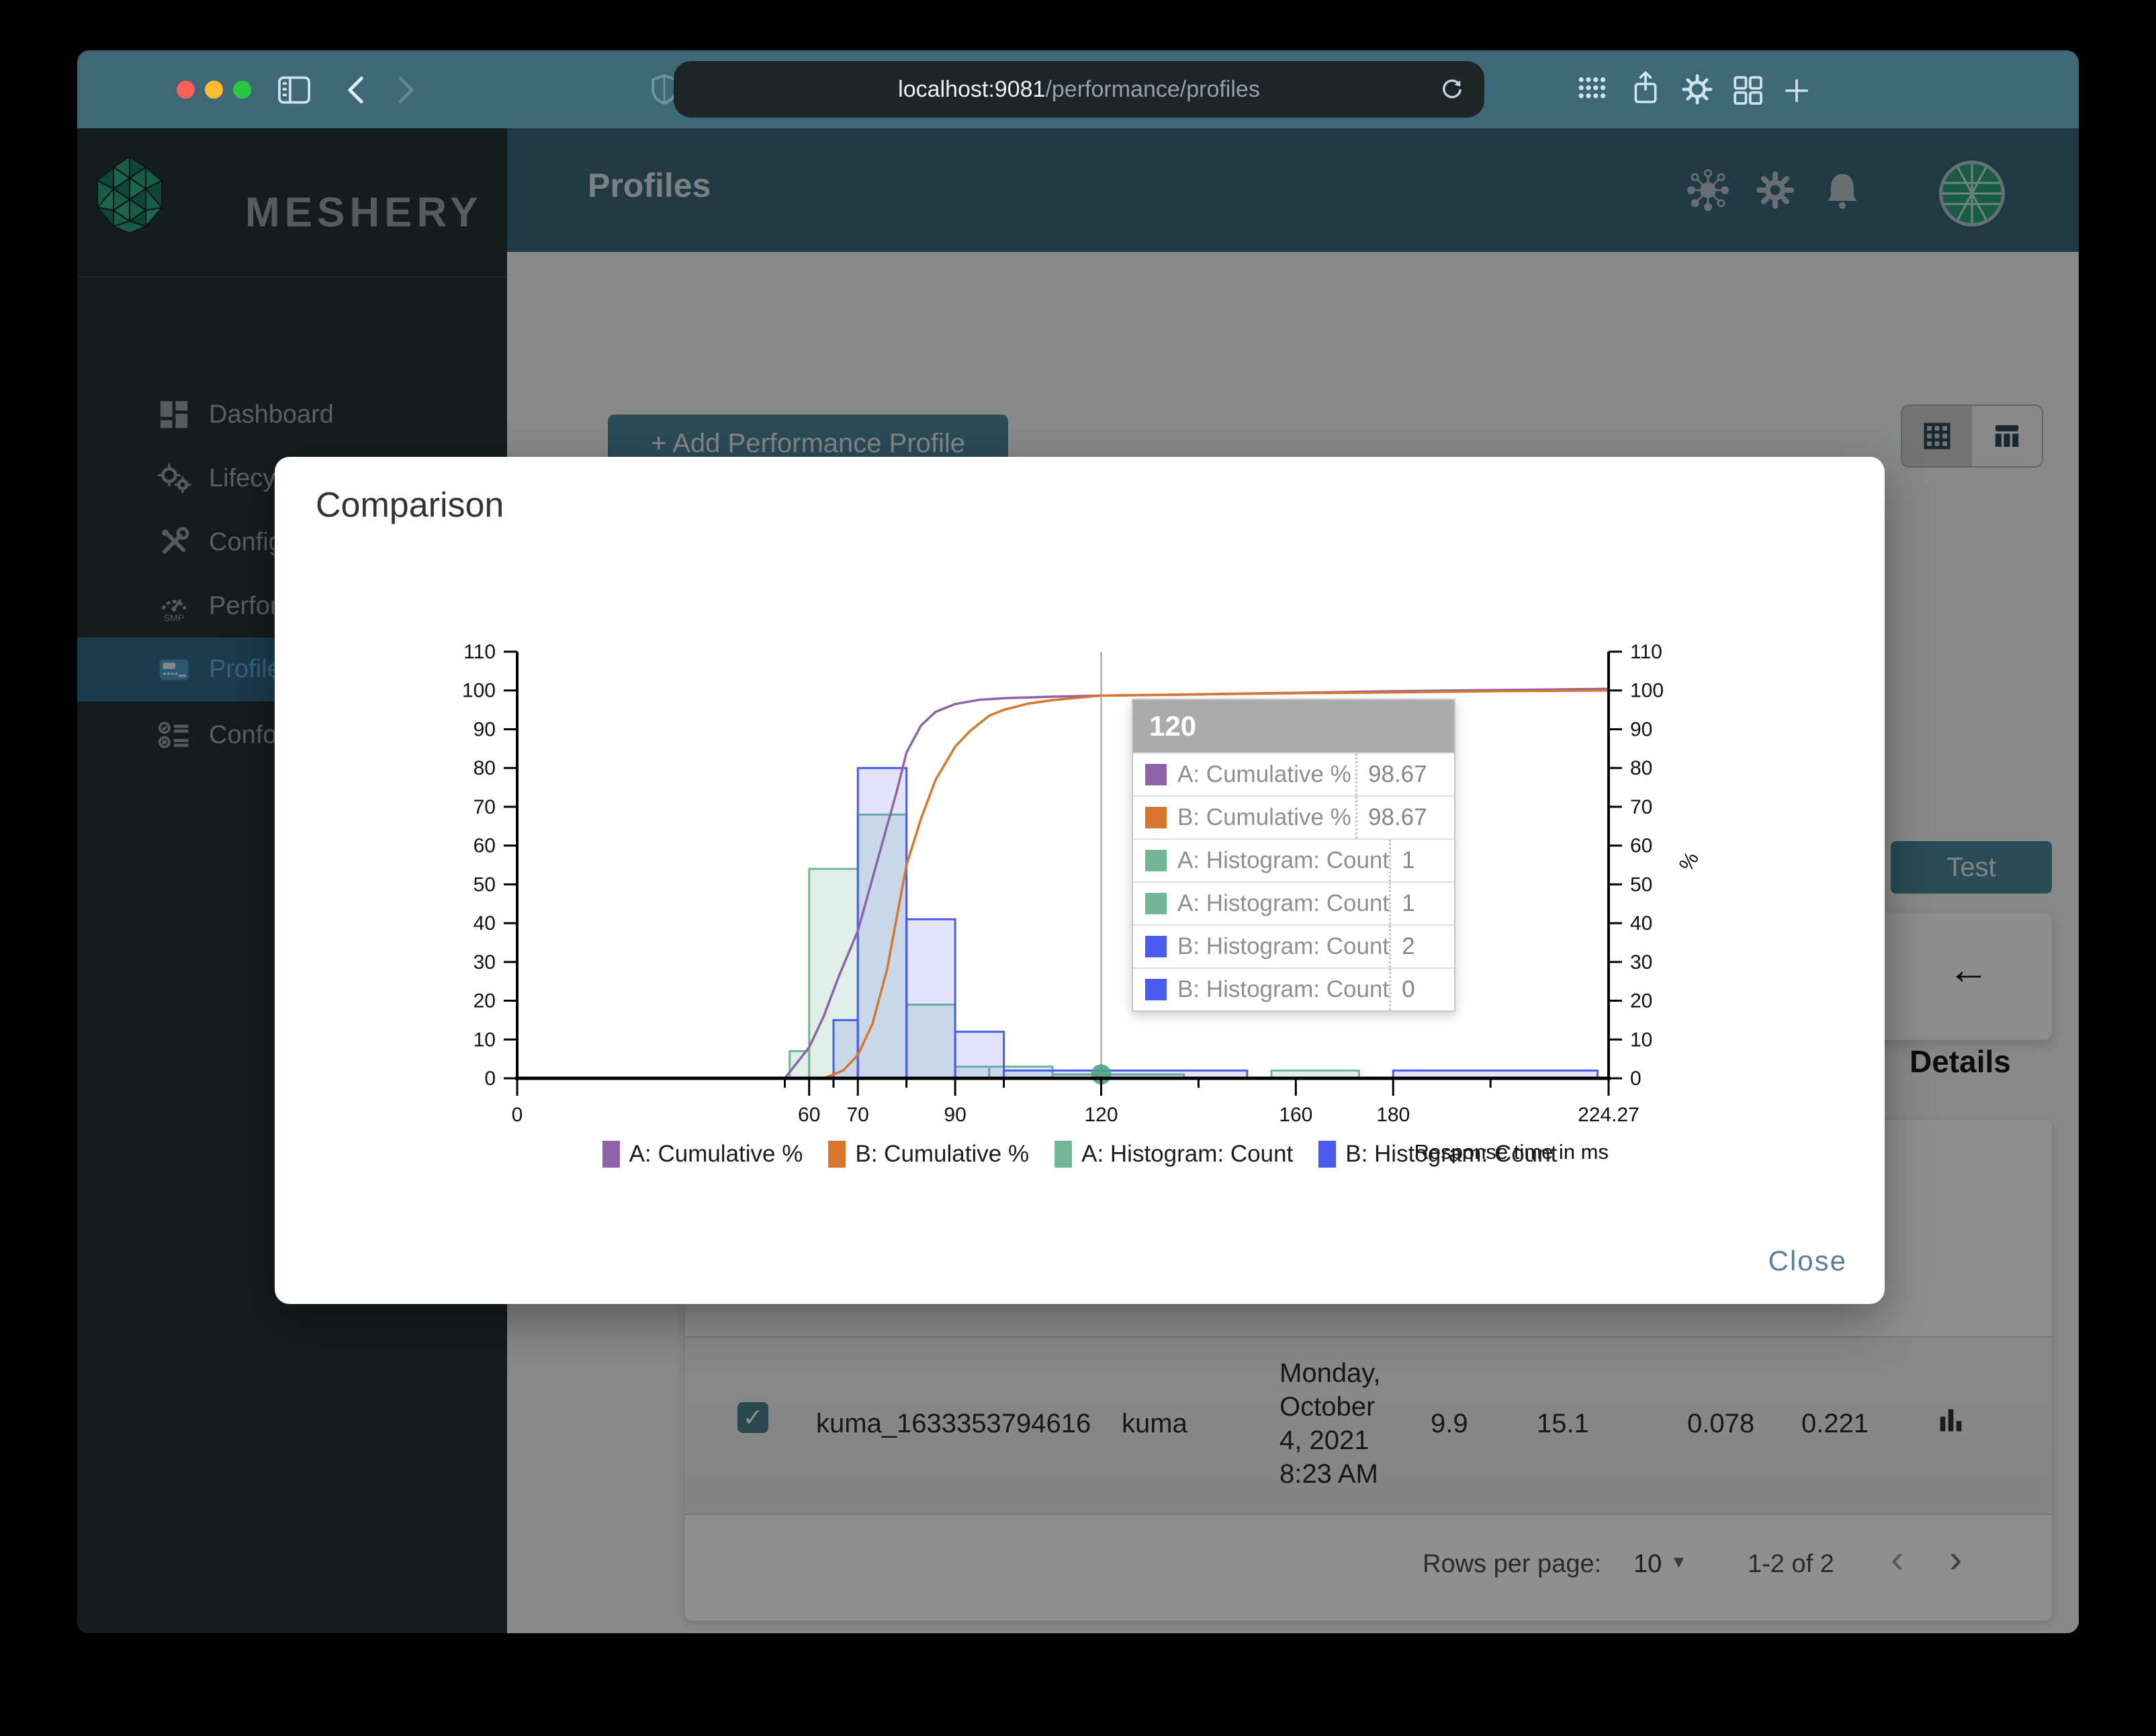 This screenshot has width=2156, height=1736. I want to click on reload-icon, so click(1452, 89).